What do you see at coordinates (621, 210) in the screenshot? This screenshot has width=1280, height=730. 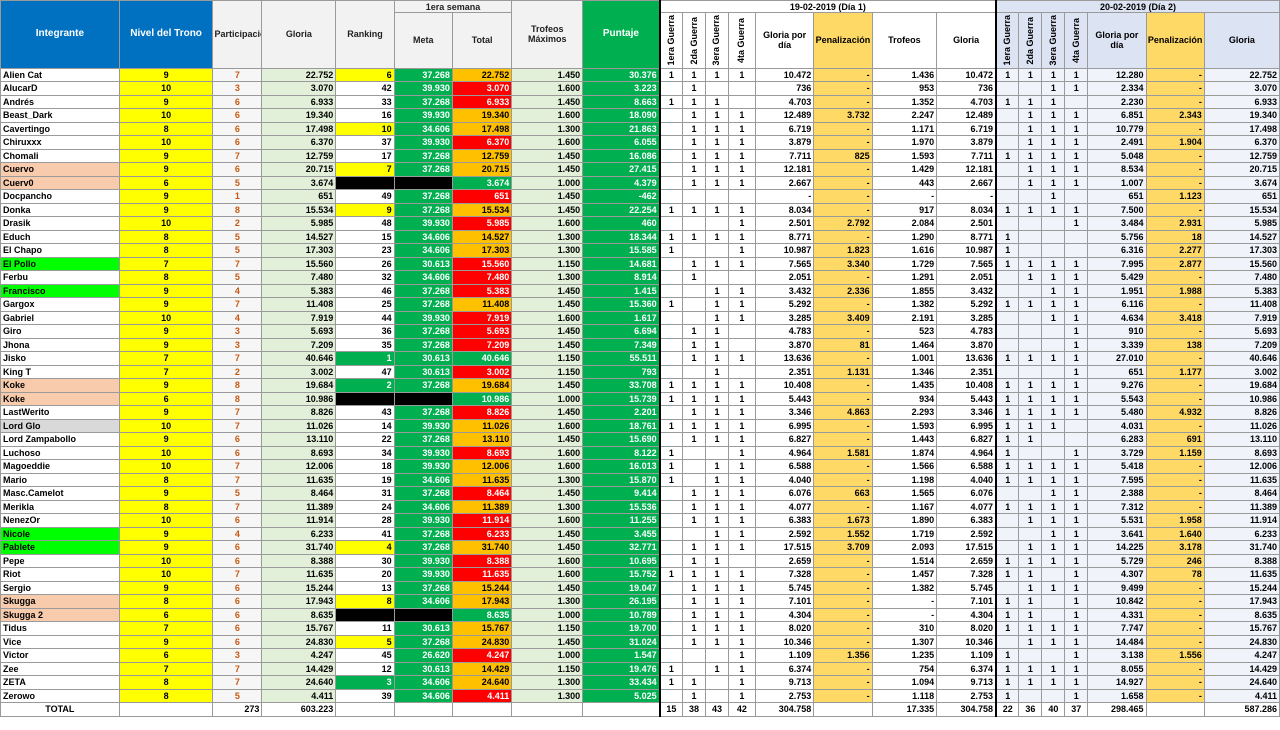 I see `cell-puntaje: 22.254` at bounding box center [621, 210].